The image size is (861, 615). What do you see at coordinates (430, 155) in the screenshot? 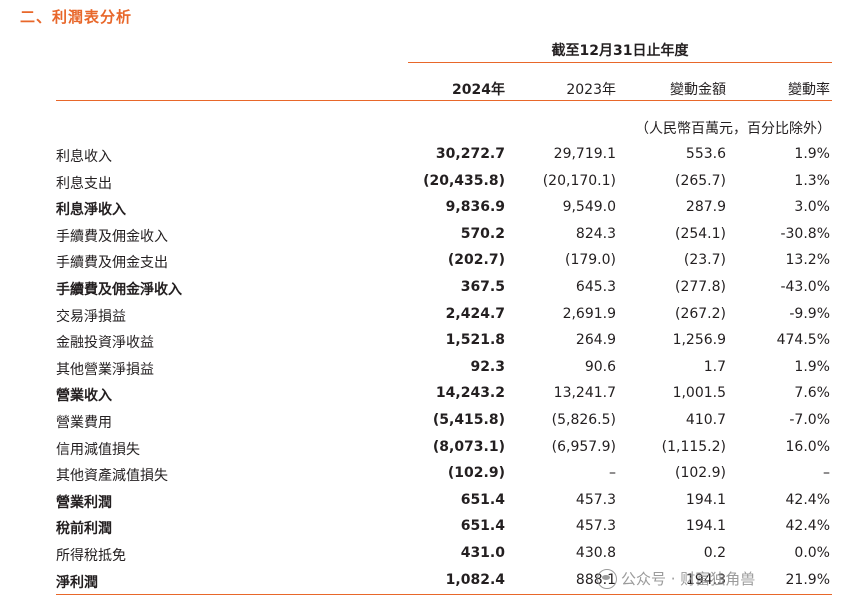
I see `table-row: 利息收入 30,272.7 29,719.1 553.6 1.9%` at bounding box center [430, 155].